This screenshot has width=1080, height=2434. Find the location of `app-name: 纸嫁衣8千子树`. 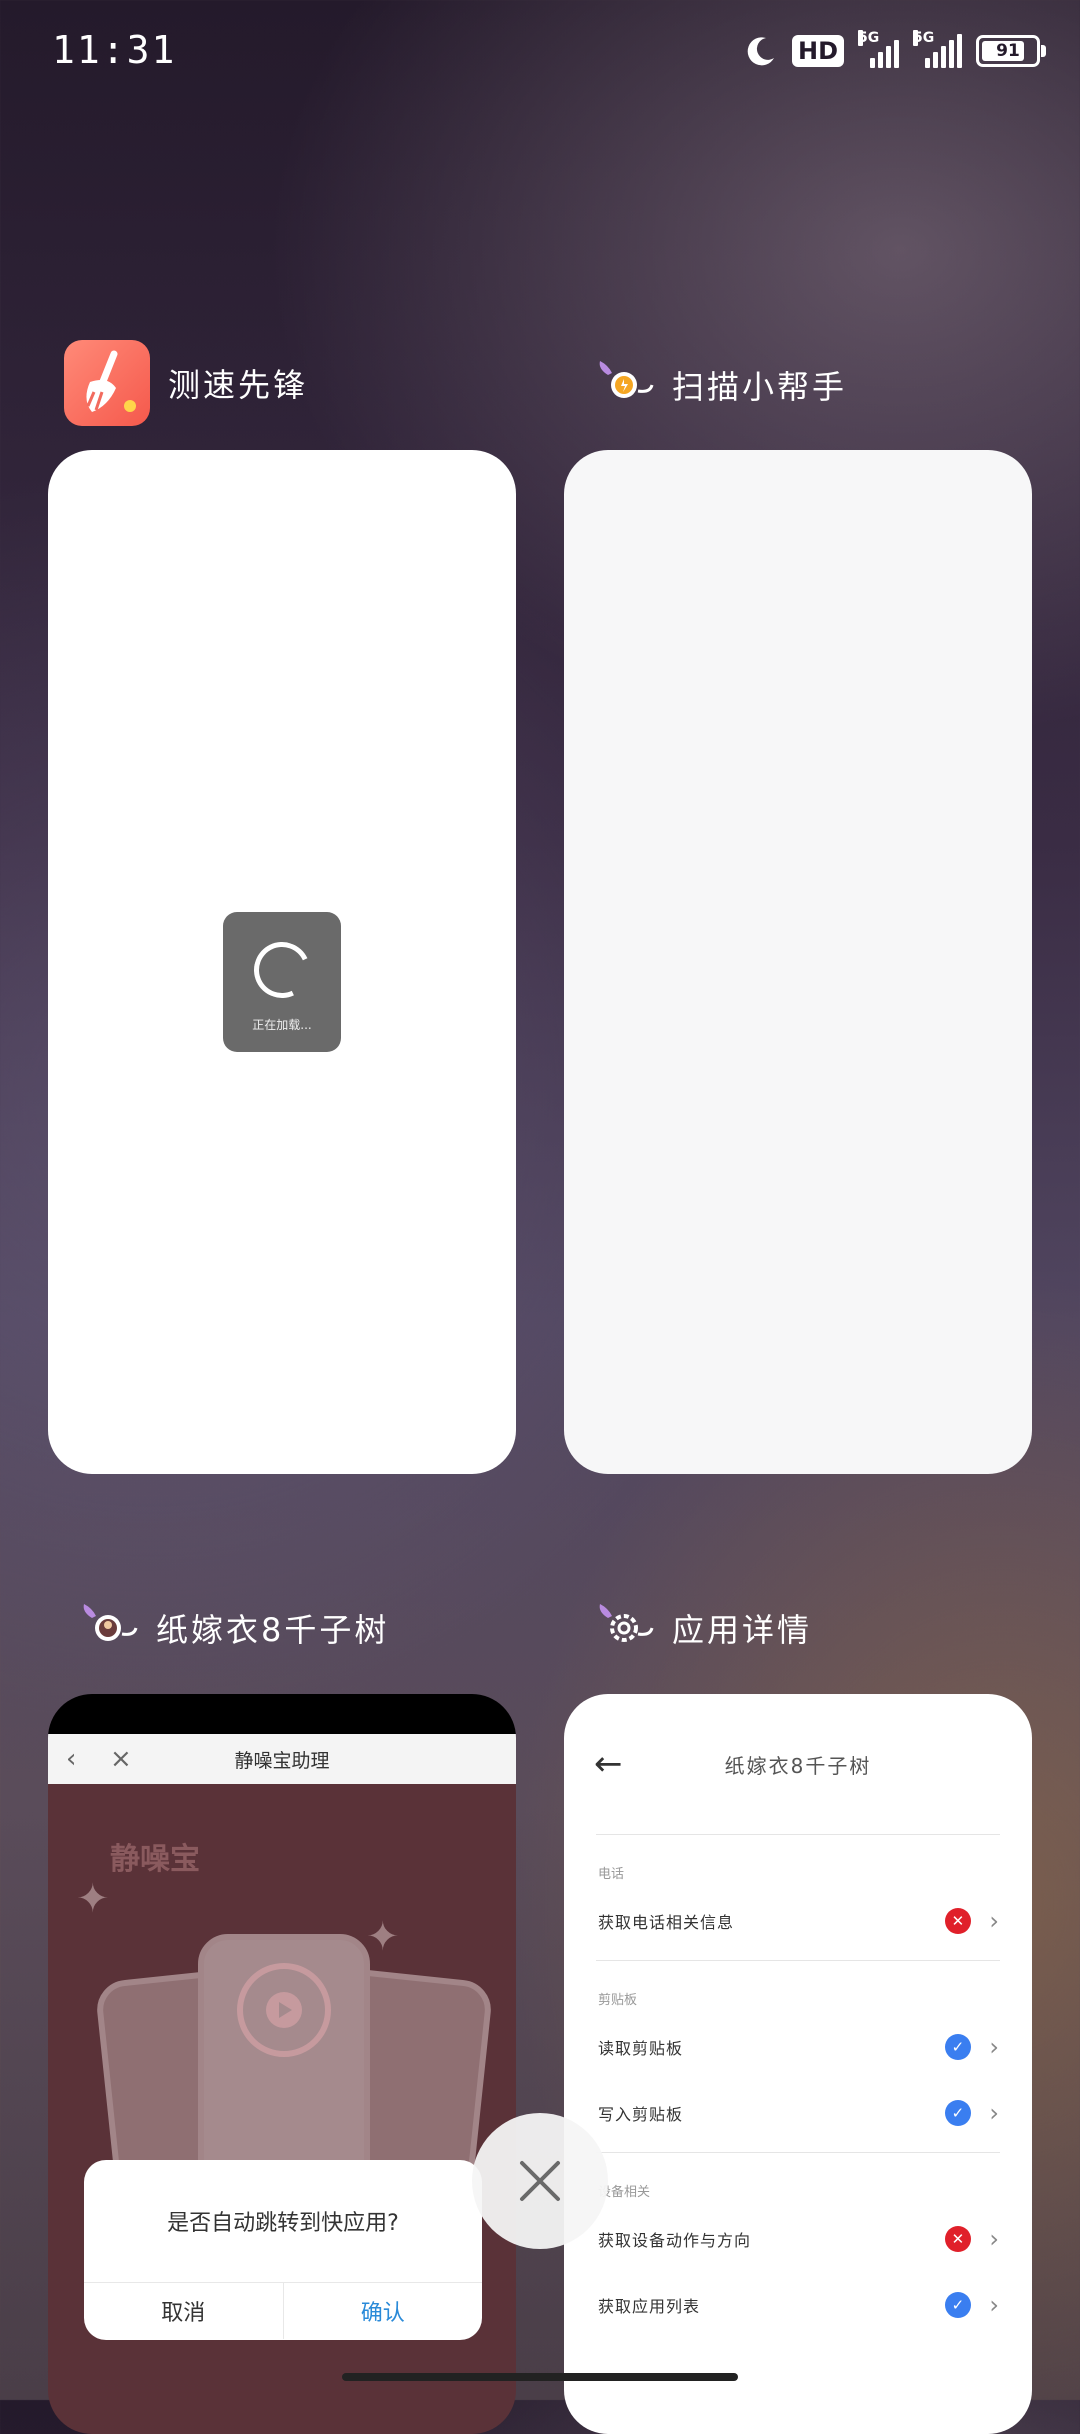

app-name: 纸嫁衣8千子树 is located at coordinates (273, 1630).